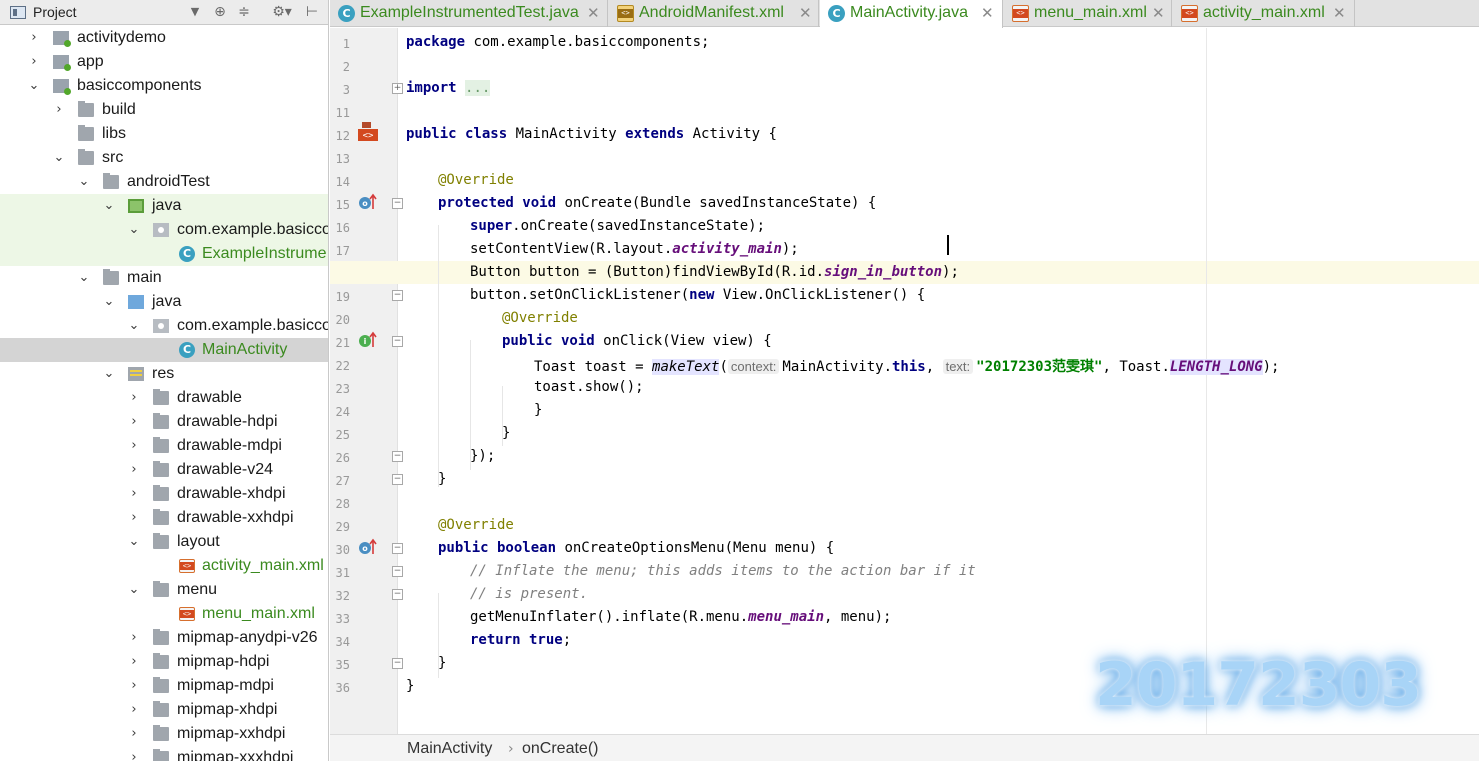 This screenshot has height=761, width=1479. Describe the element at coordinates (195, 12) in the screenshot. I see `dropdown-icon: ▼` at that location.